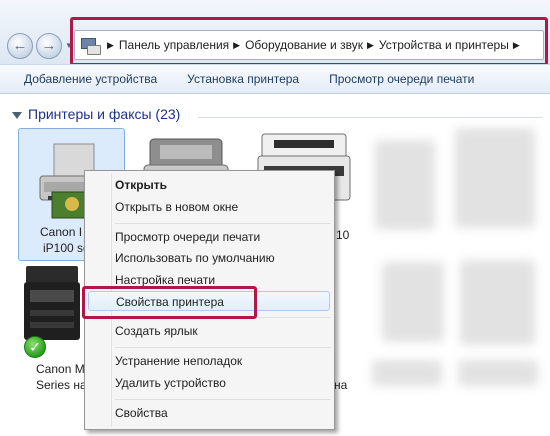  I want to click on back-arrow-icon: ←, so click(20, 46).